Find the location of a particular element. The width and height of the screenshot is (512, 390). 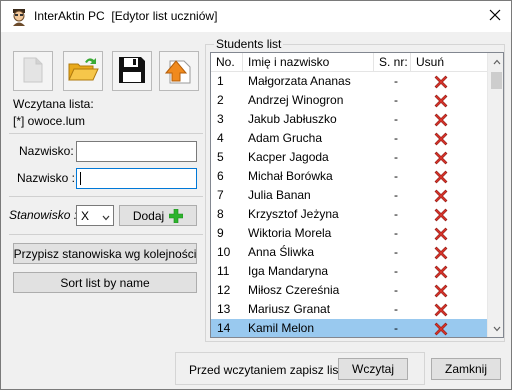

student-name: Michał Borówka is located at coordinates (290, 176).